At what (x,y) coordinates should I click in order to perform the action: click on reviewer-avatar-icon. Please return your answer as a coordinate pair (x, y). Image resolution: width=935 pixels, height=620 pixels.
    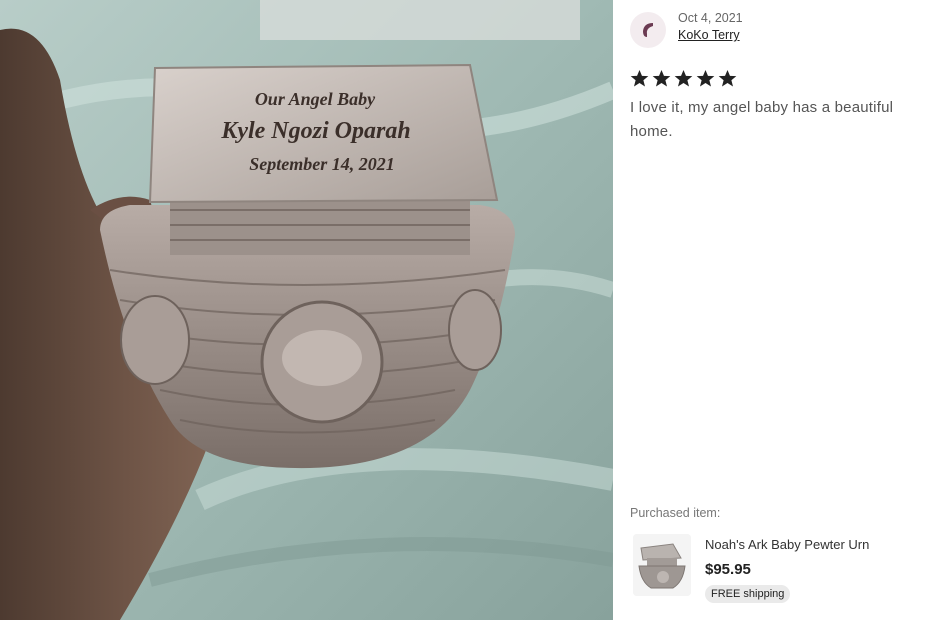
    Looking at the image, I should click on (648, 30).